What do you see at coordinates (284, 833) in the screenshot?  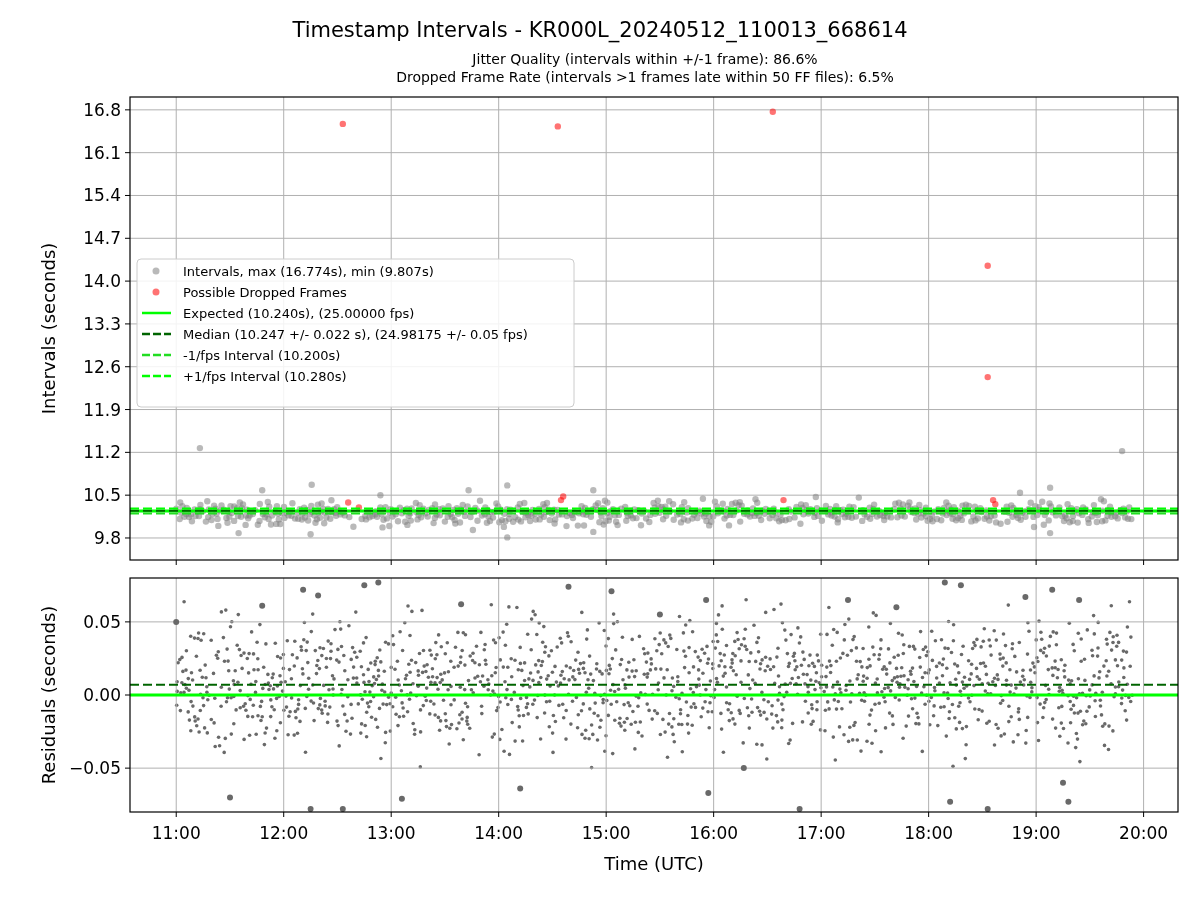 I see `x-tick-label: 12:00` at bounding box center [284, 833].